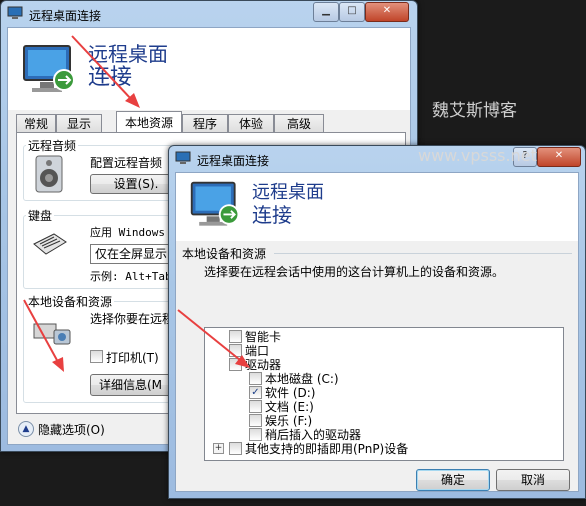 The width and height of the screenshot is (586, 506). What do you see at coordinates (218, 448) in the screenshot?
I see `expand-icon: +` at bounding box center [218, 448].